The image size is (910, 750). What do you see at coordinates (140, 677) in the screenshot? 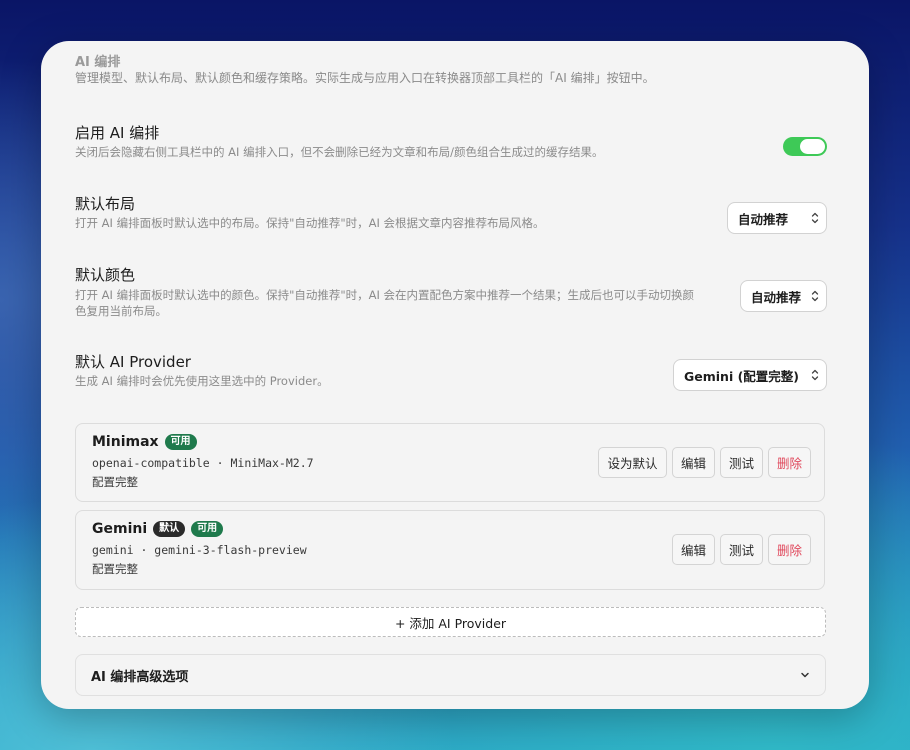
I see `advanced-options-label: AI 编排高级选项` at bounding box center [140, 677].